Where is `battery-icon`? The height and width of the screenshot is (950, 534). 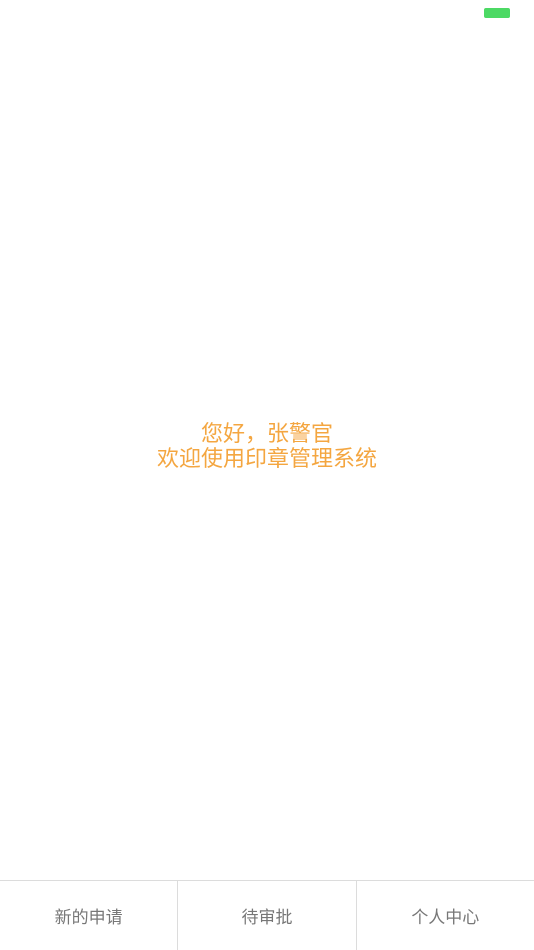 battery-icon is located at coordinates (497, 13).